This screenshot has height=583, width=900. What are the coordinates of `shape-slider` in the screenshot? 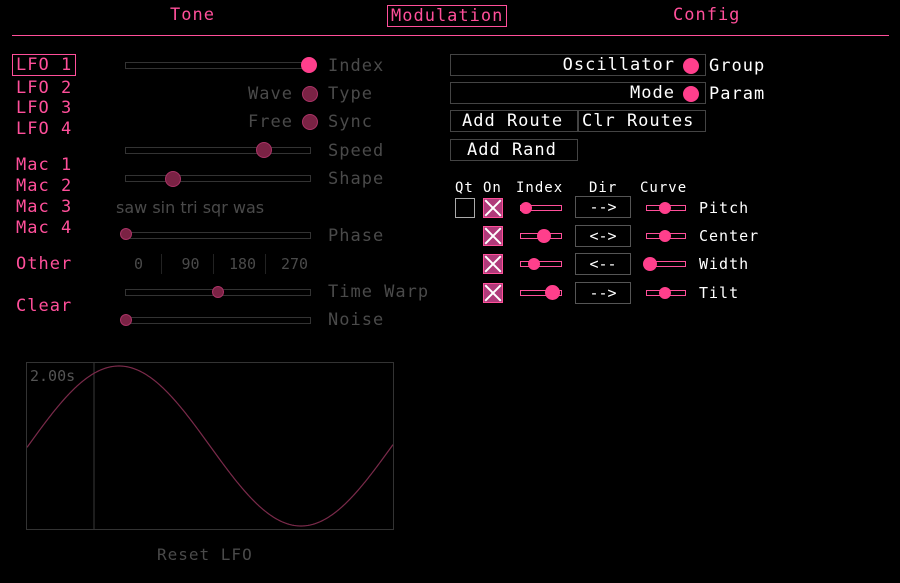 It's located at (218, 178).